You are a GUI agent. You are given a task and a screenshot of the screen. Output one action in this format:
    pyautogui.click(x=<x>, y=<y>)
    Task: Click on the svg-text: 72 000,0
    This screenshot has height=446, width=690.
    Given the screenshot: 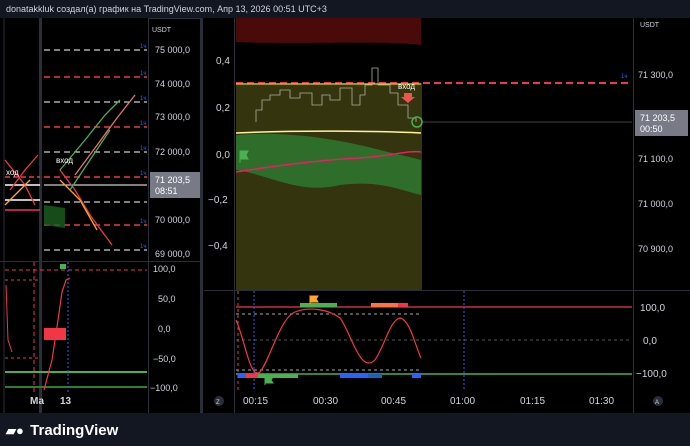 What is the action you would take?
    pyautogui.click(x=172, y=152)
    